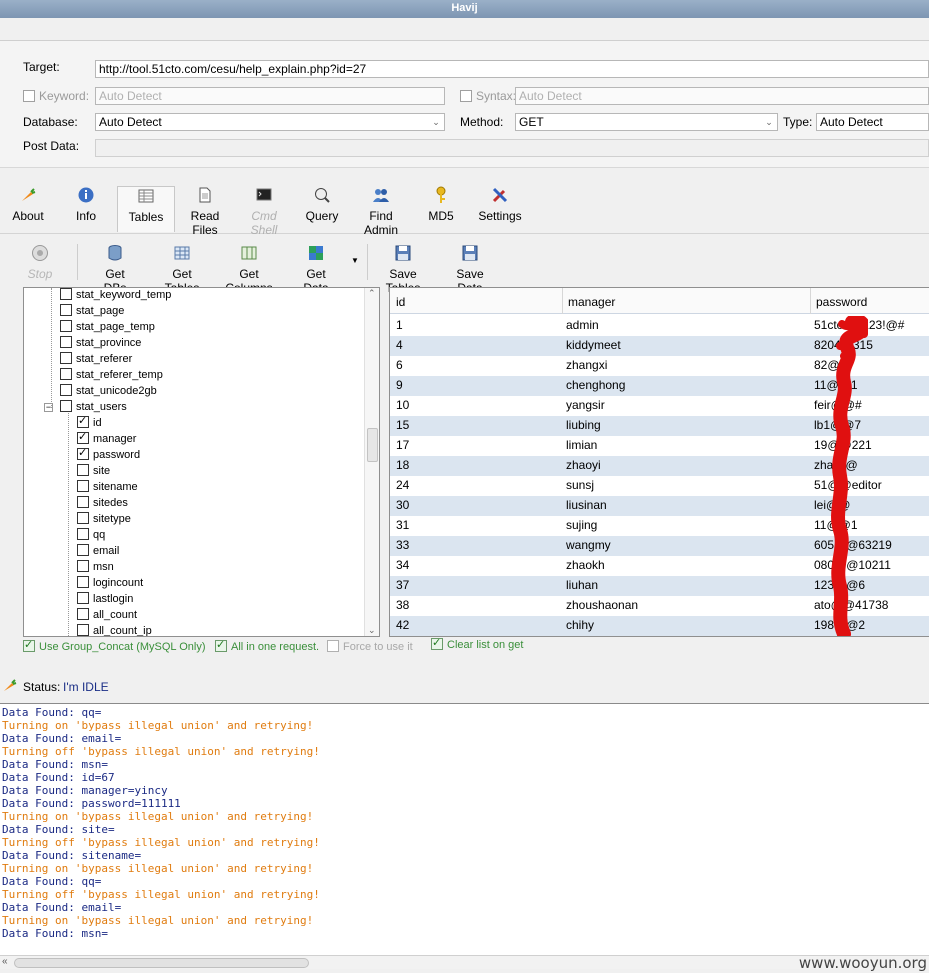 This screenshot has width=929, height=973. Describe the element at coordinates (104, 520) in the screenshot. I see `tree-column-item: sitetype` at that location.